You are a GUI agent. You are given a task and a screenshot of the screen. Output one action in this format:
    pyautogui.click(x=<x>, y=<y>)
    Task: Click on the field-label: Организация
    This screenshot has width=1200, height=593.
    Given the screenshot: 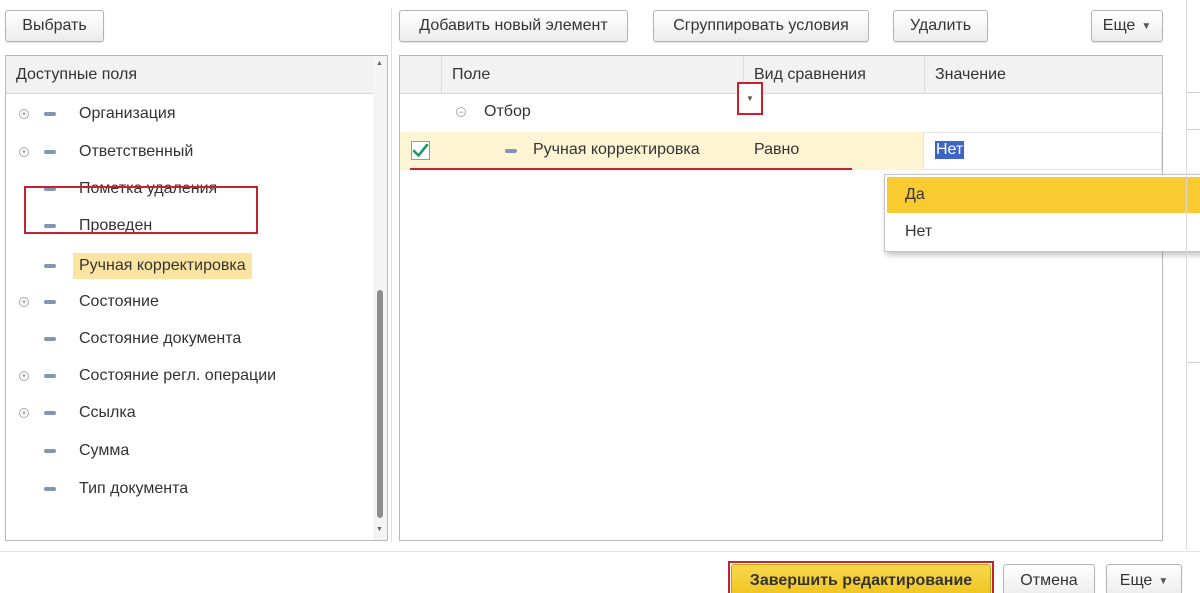 What is the action you would take?
    pyautogui.click(x=127, y=113)
    